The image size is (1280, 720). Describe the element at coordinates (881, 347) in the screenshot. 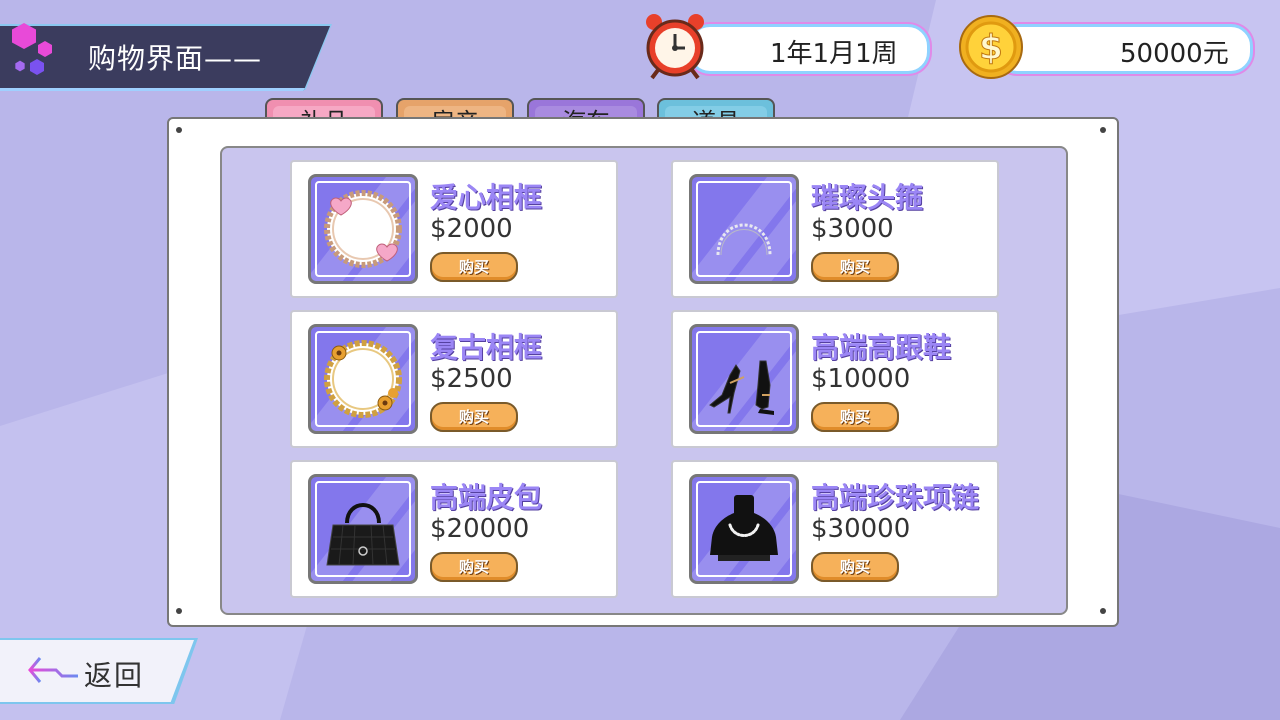

I see `item-name: 高端高跟鞋` at that location.